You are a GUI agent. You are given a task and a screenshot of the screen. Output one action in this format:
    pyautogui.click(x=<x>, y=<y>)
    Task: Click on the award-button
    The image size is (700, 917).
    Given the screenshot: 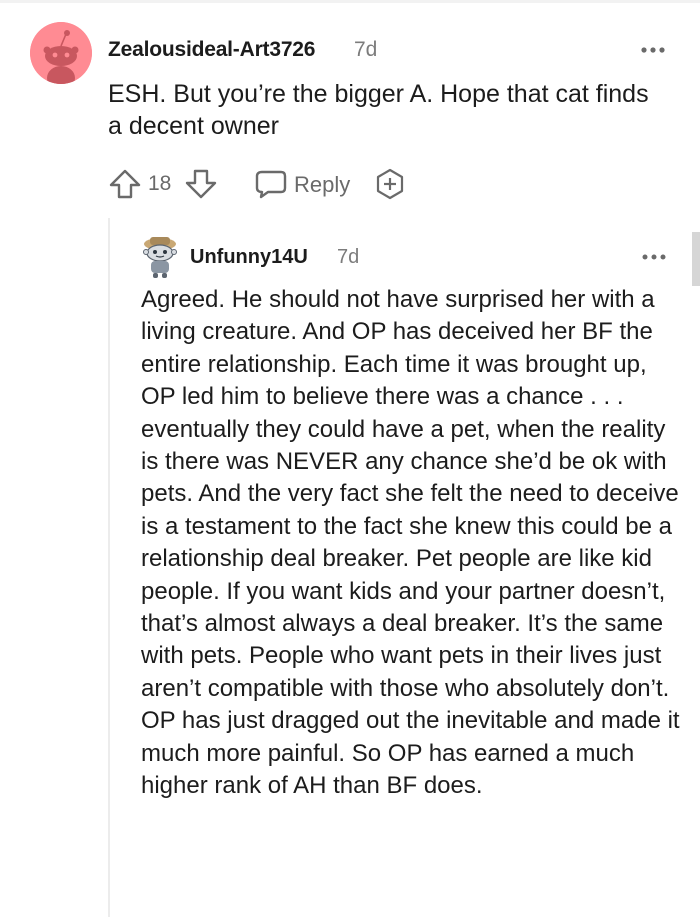 What is the action you would take?
    pyautogui.click(x=390, y=184)
    